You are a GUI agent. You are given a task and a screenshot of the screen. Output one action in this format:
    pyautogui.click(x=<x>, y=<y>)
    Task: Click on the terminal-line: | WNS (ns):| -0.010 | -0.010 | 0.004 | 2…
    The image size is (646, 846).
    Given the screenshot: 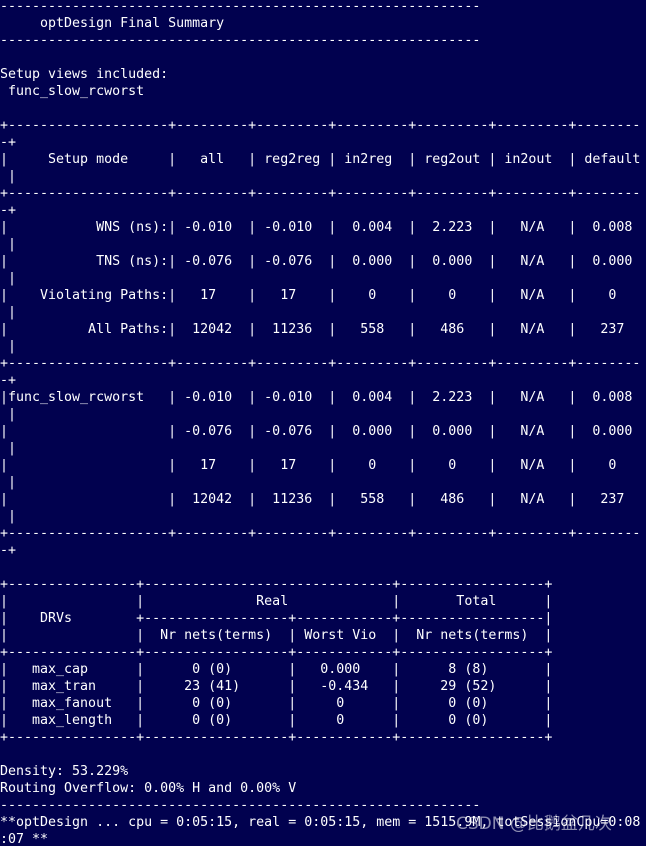 What is the action you would take?
    pyautogui.click(x=316, y=227)
    